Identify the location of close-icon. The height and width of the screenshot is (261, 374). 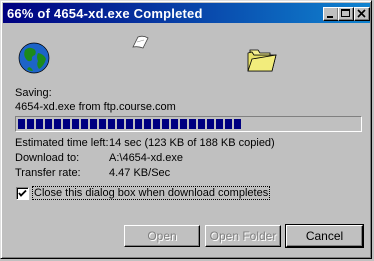
(361, 13).